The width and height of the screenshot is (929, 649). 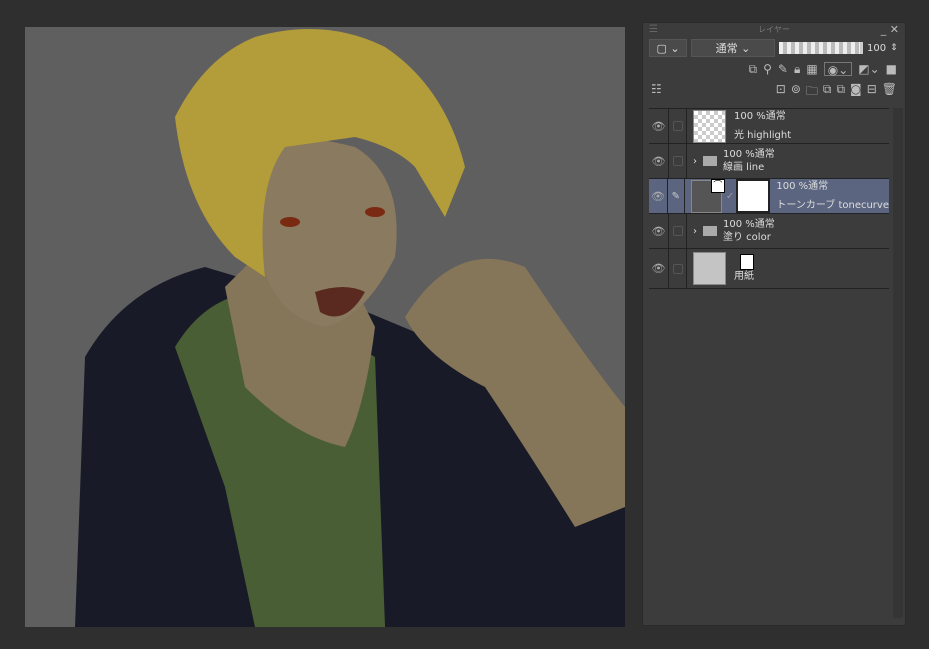 I want to click on layer-name: 用紙, so click(x=744, y=276).